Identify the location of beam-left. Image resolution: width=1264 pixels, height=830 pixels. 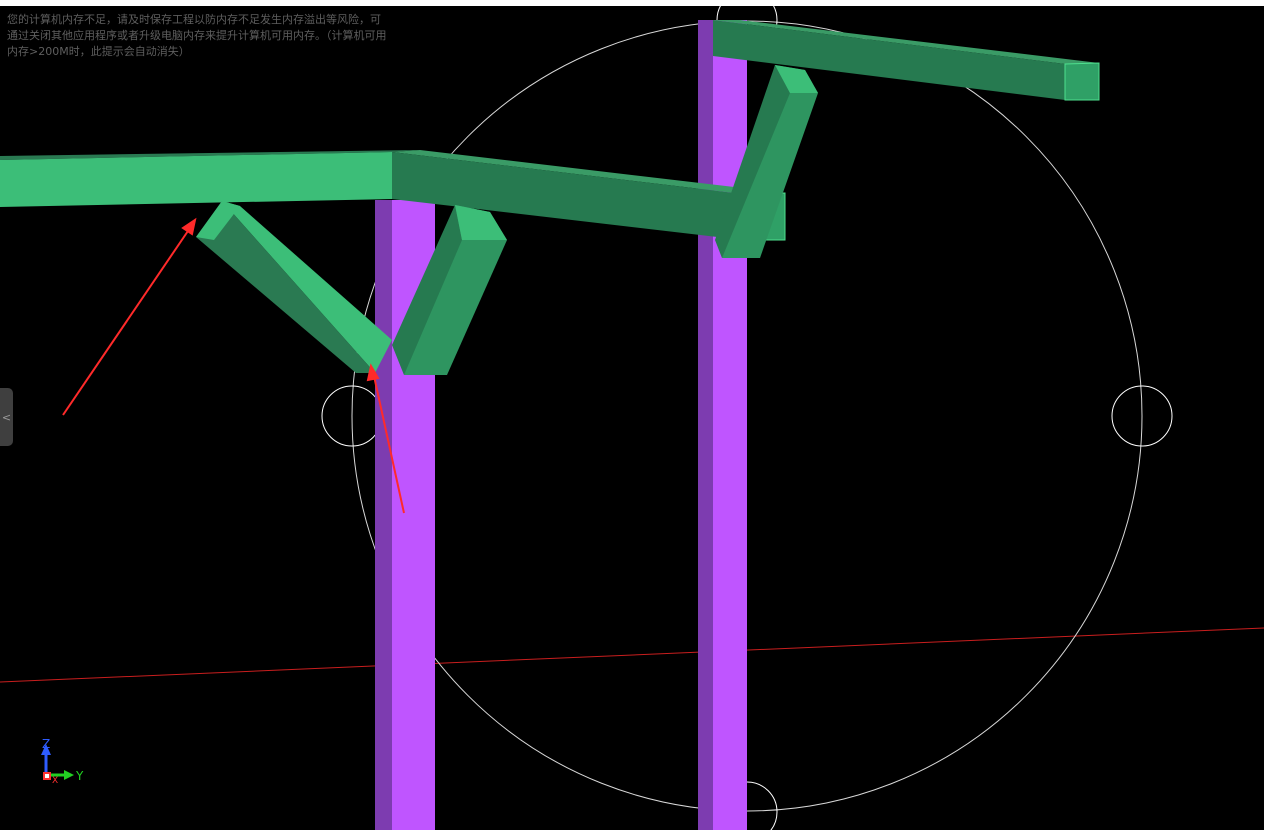
(210, 178).